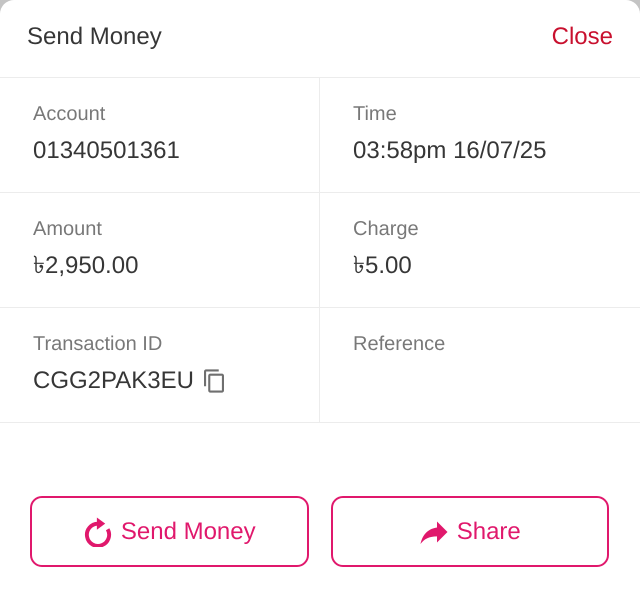  I want to click on field-value: 03:58pm 16/07/25, so click(449, 151).